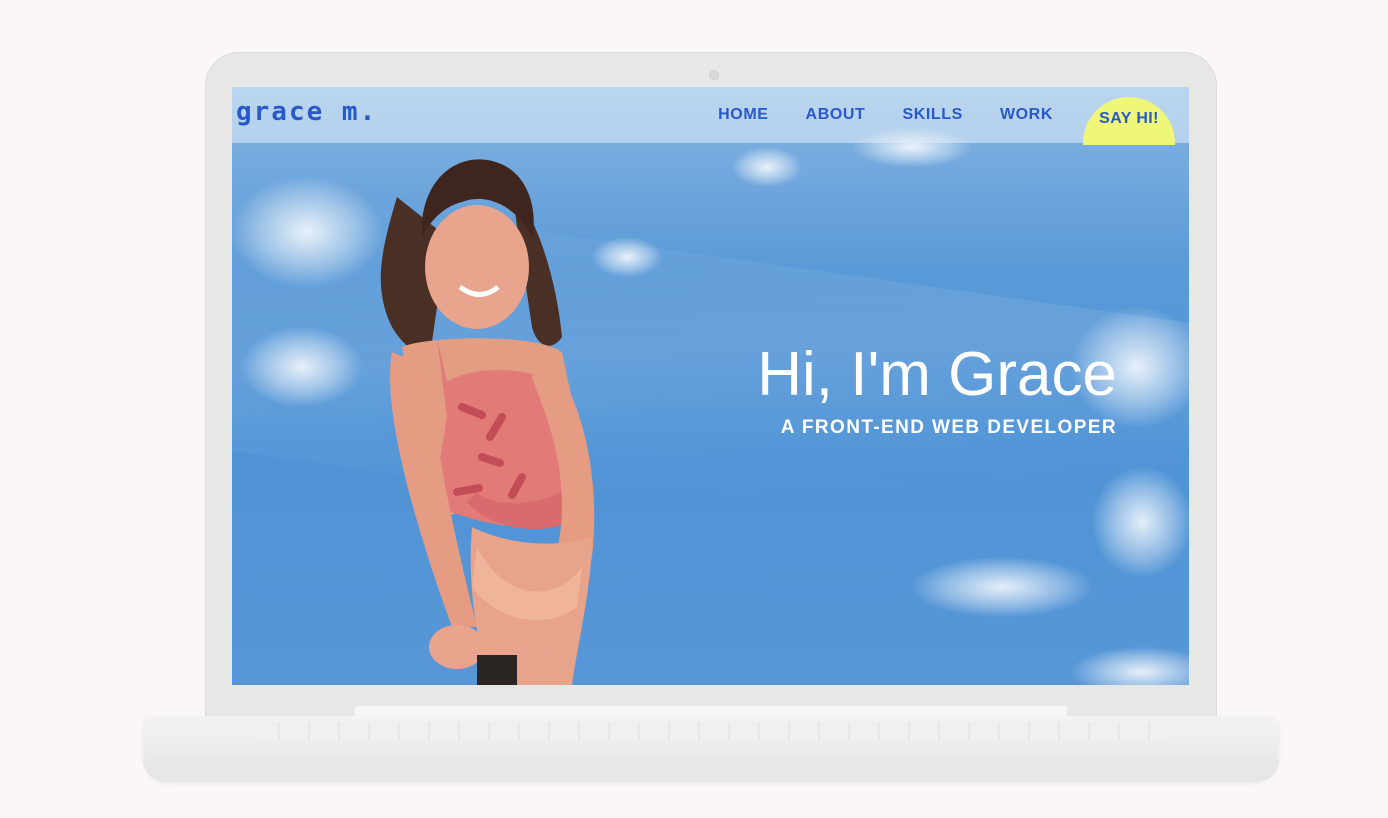  I want to click on hand-left, so click(457, 647).